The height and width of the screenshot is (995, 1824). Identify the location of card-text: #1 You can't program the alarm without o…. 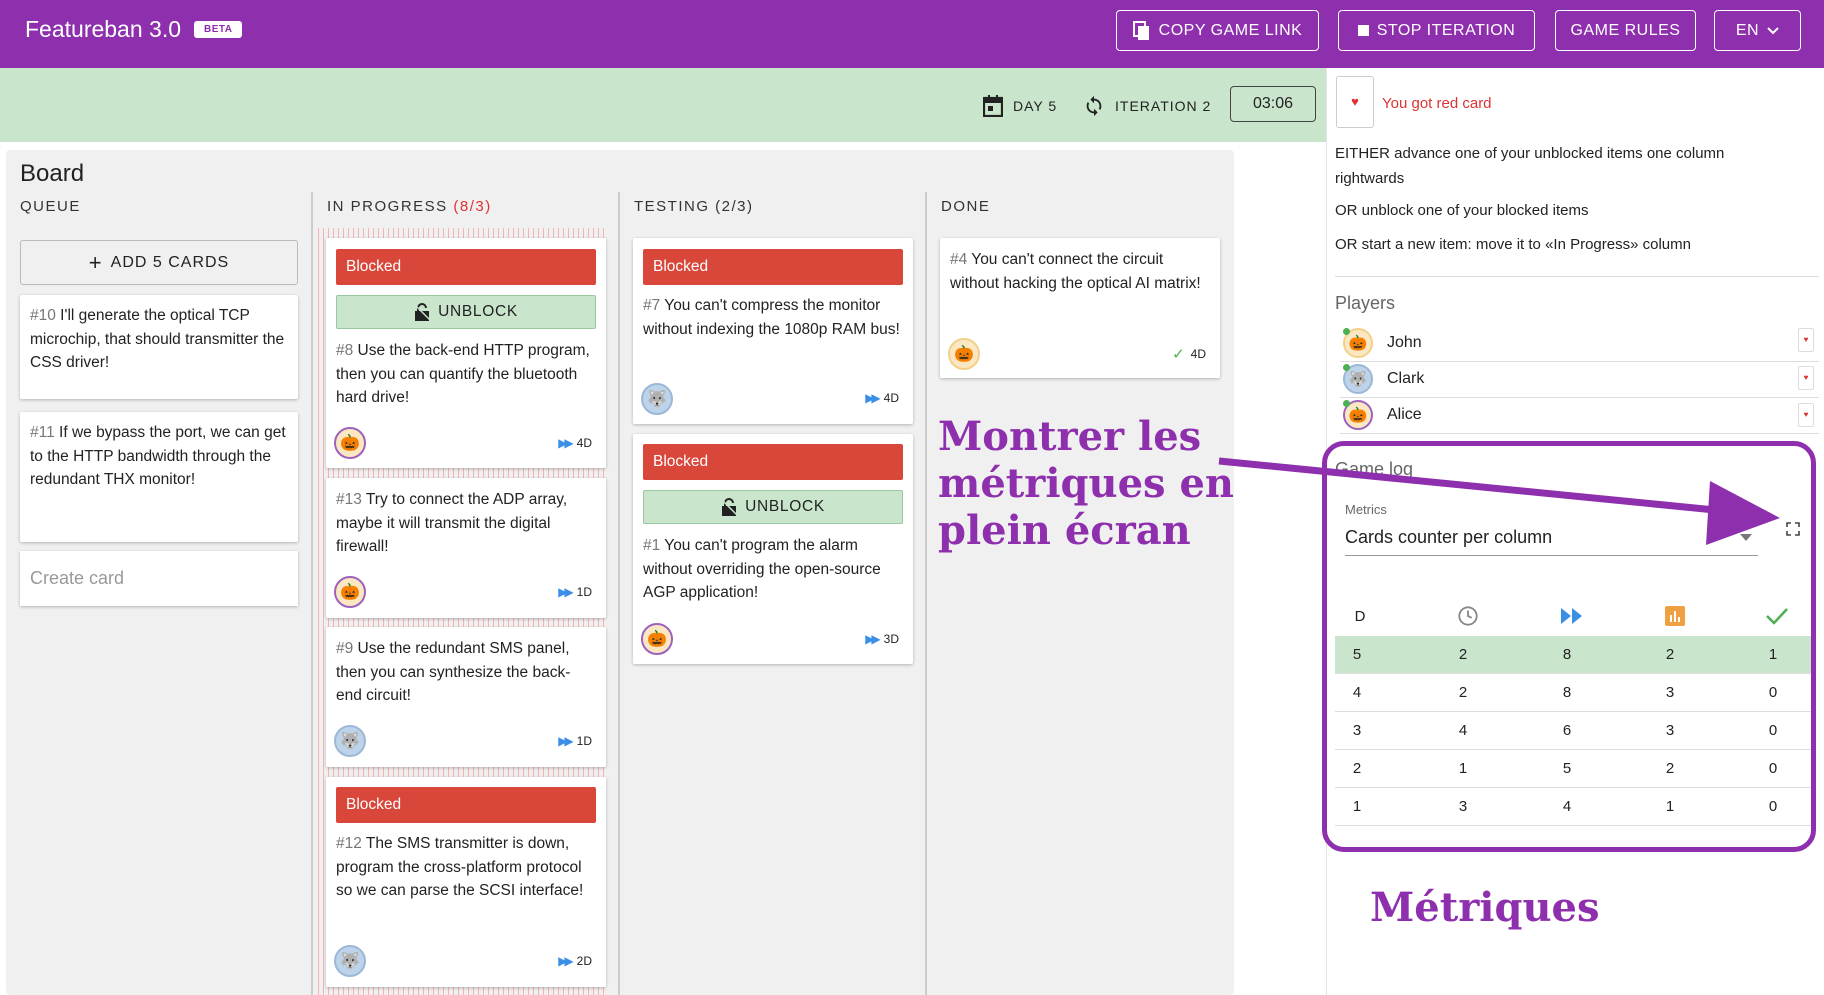
(762, 569).